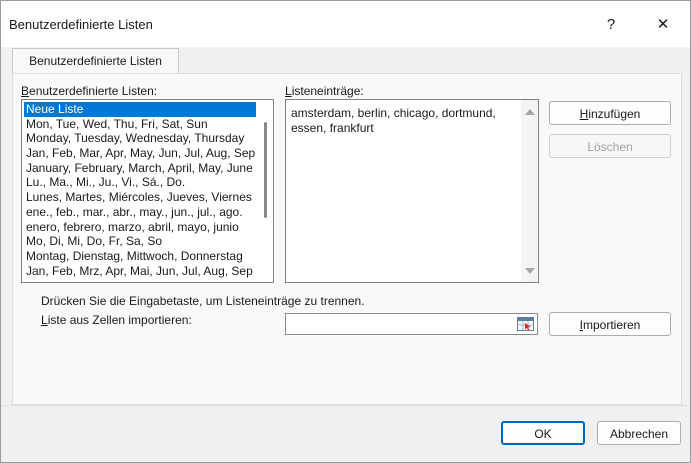 This screenshot has height=463, width=691. Describe the element at coordinates (530, 112) in the screenshot. I see `scroll-up-icon` at that location.